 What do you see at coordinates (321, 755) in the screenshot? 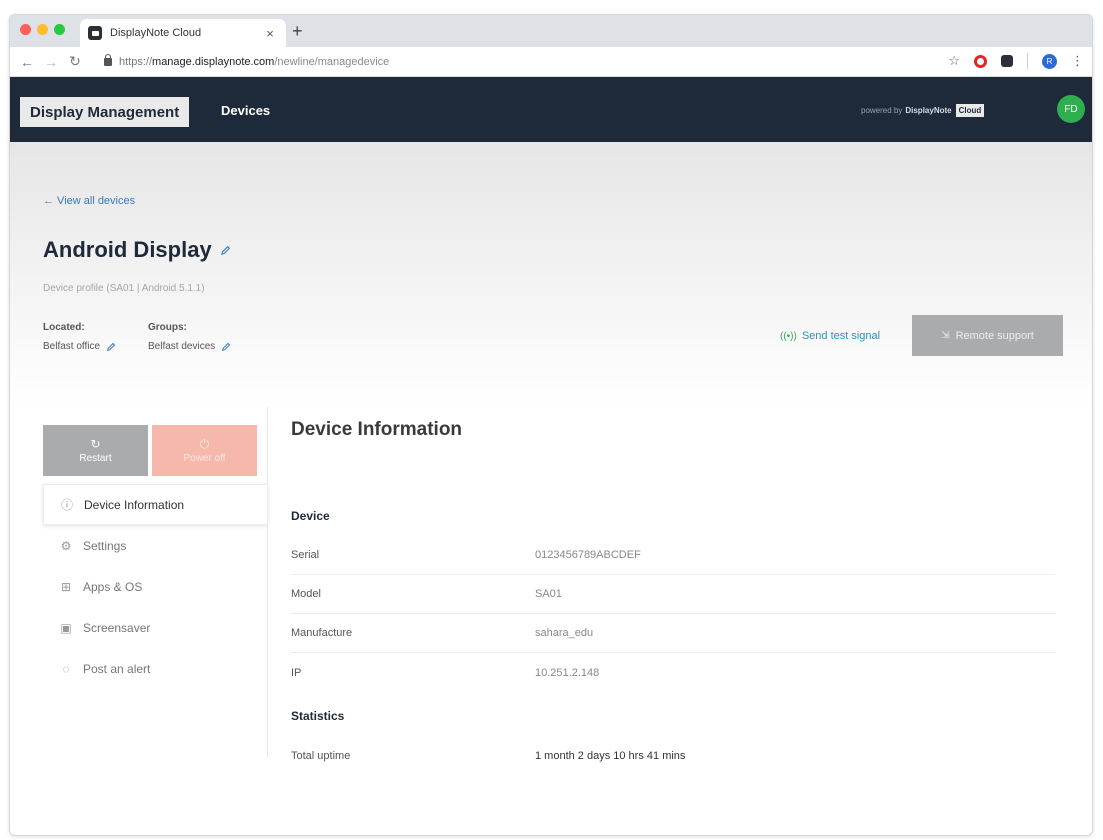
I see `info-key: Total uptime` at bounding box center [321, 755].